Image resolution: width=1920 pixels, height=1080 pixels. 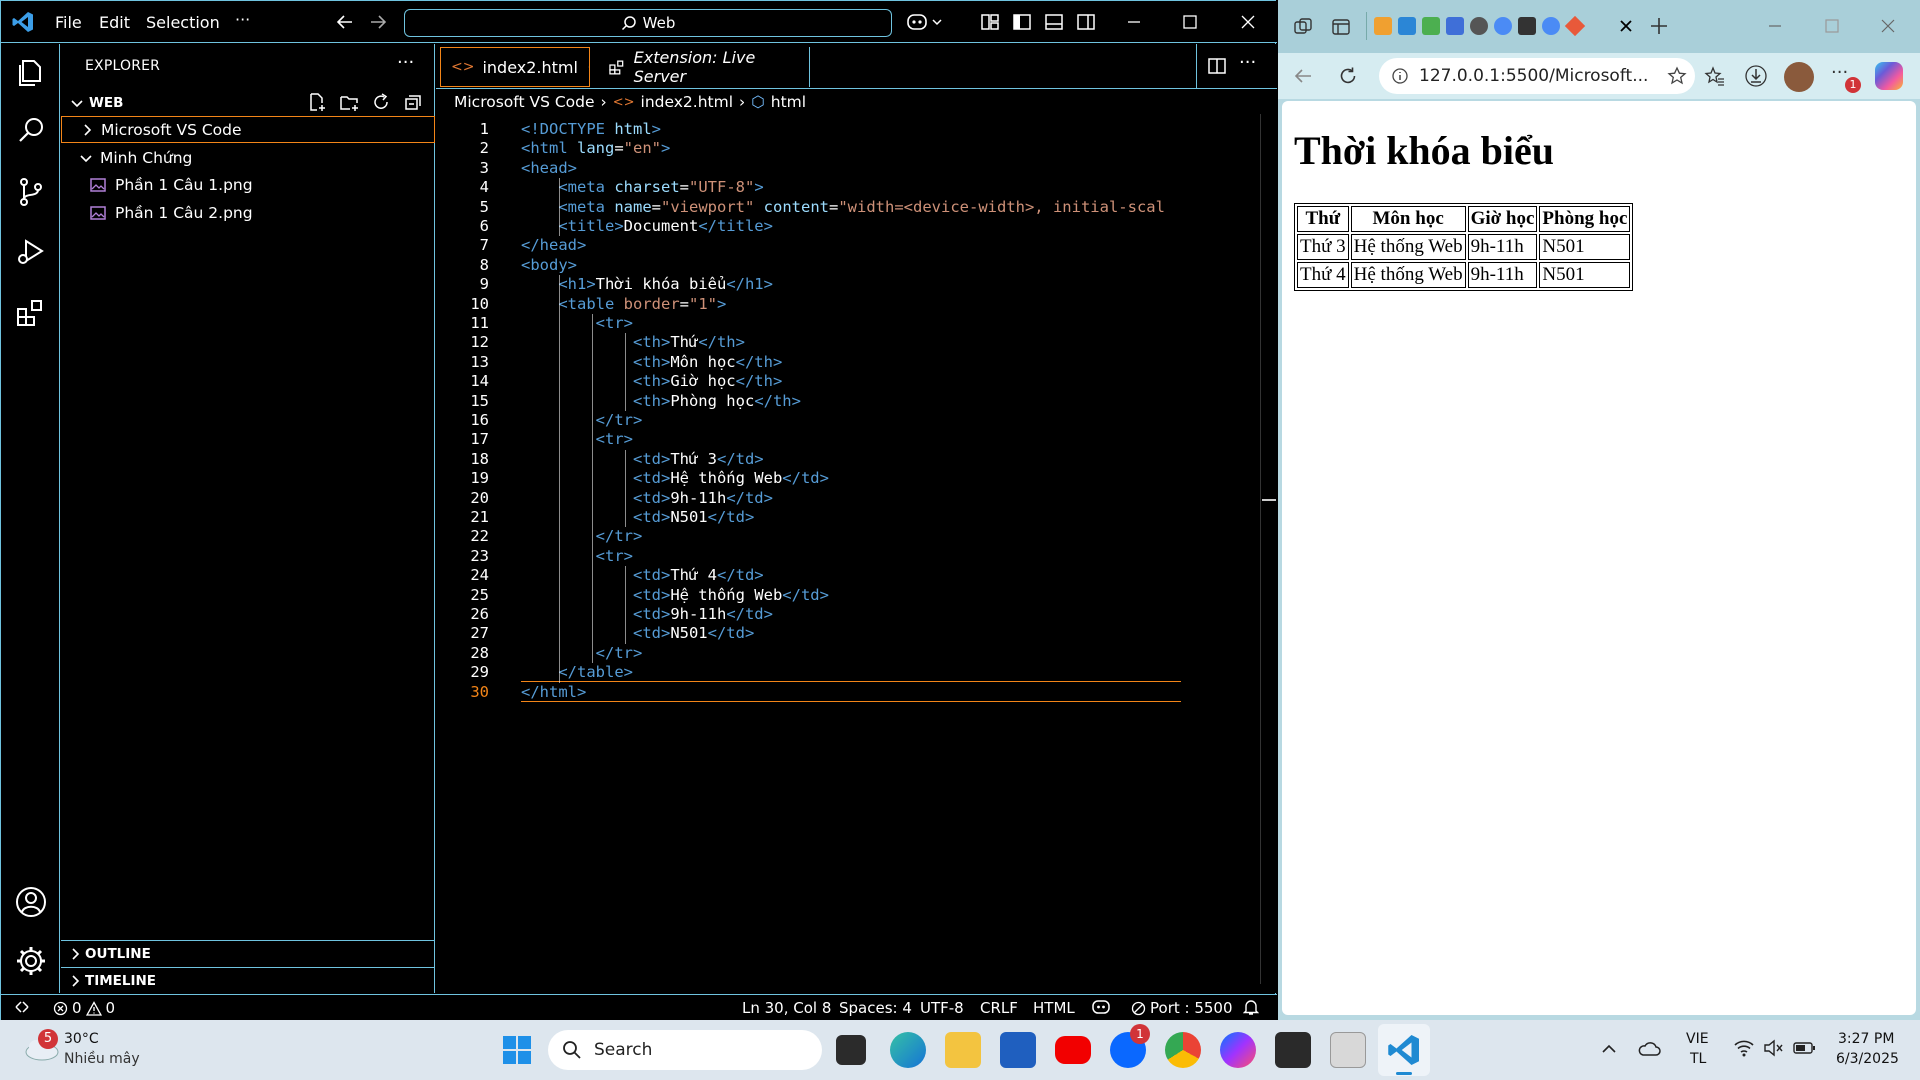 What do you see at coordinates (999, 1008) in the screenshot?
I see `end-of-line: CRLF` at bounding box center [999, 1008].